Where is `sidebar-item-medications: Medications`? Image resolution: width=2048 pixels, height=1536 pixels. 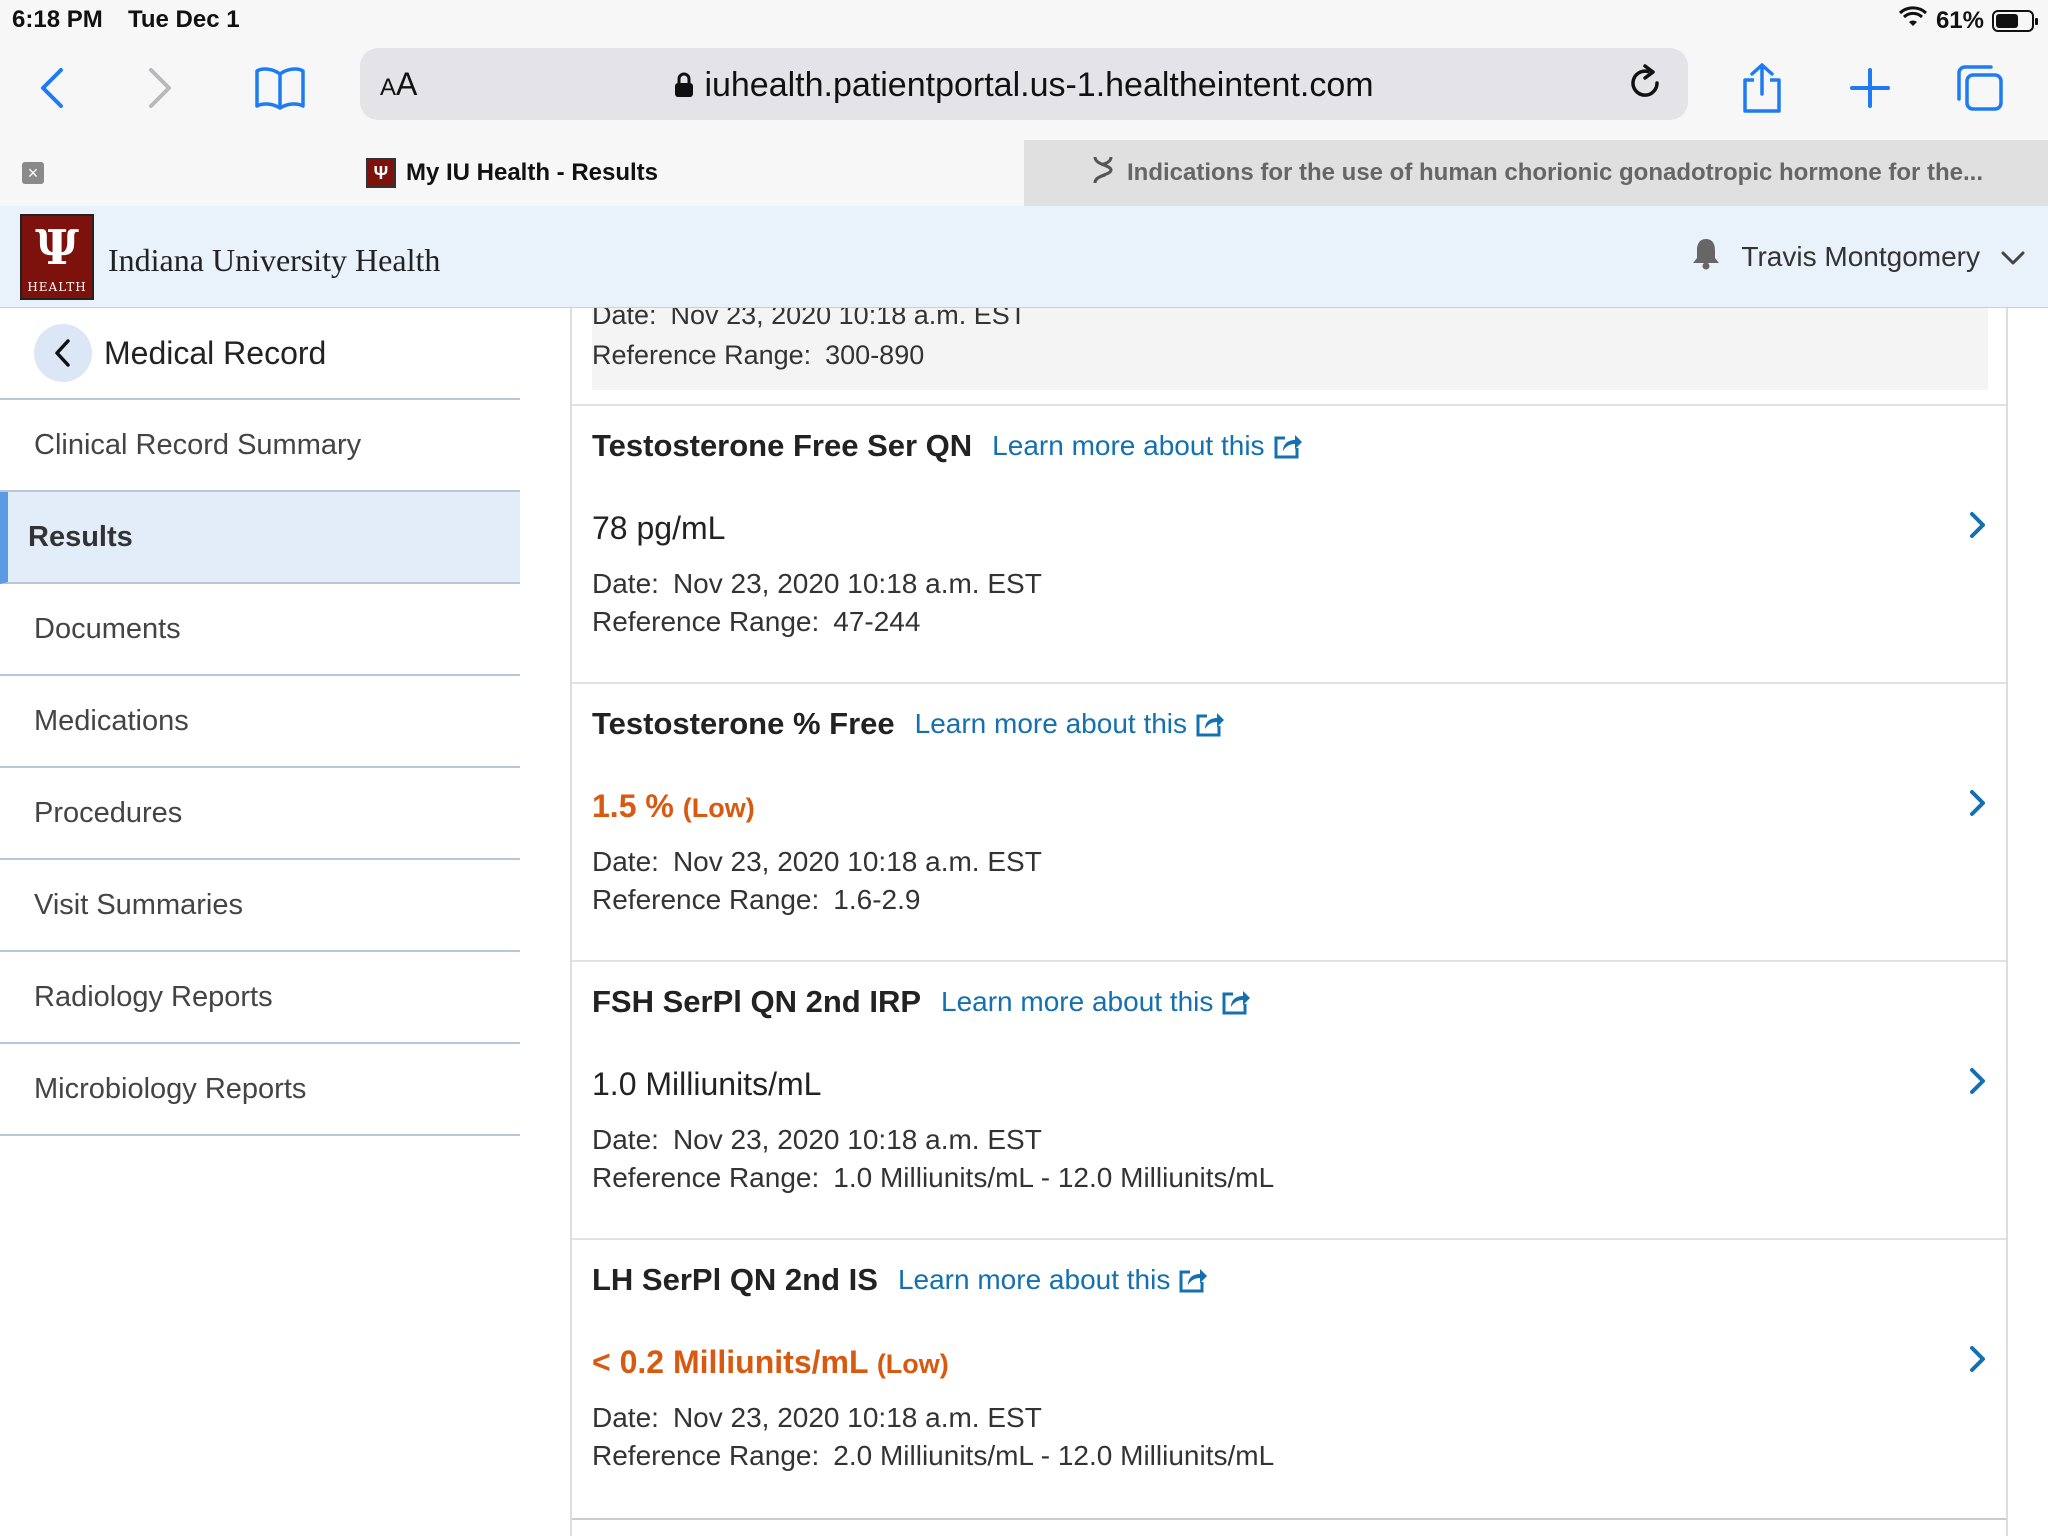
sidebar-item-medications: Medications is located at coordinates (260, 722).